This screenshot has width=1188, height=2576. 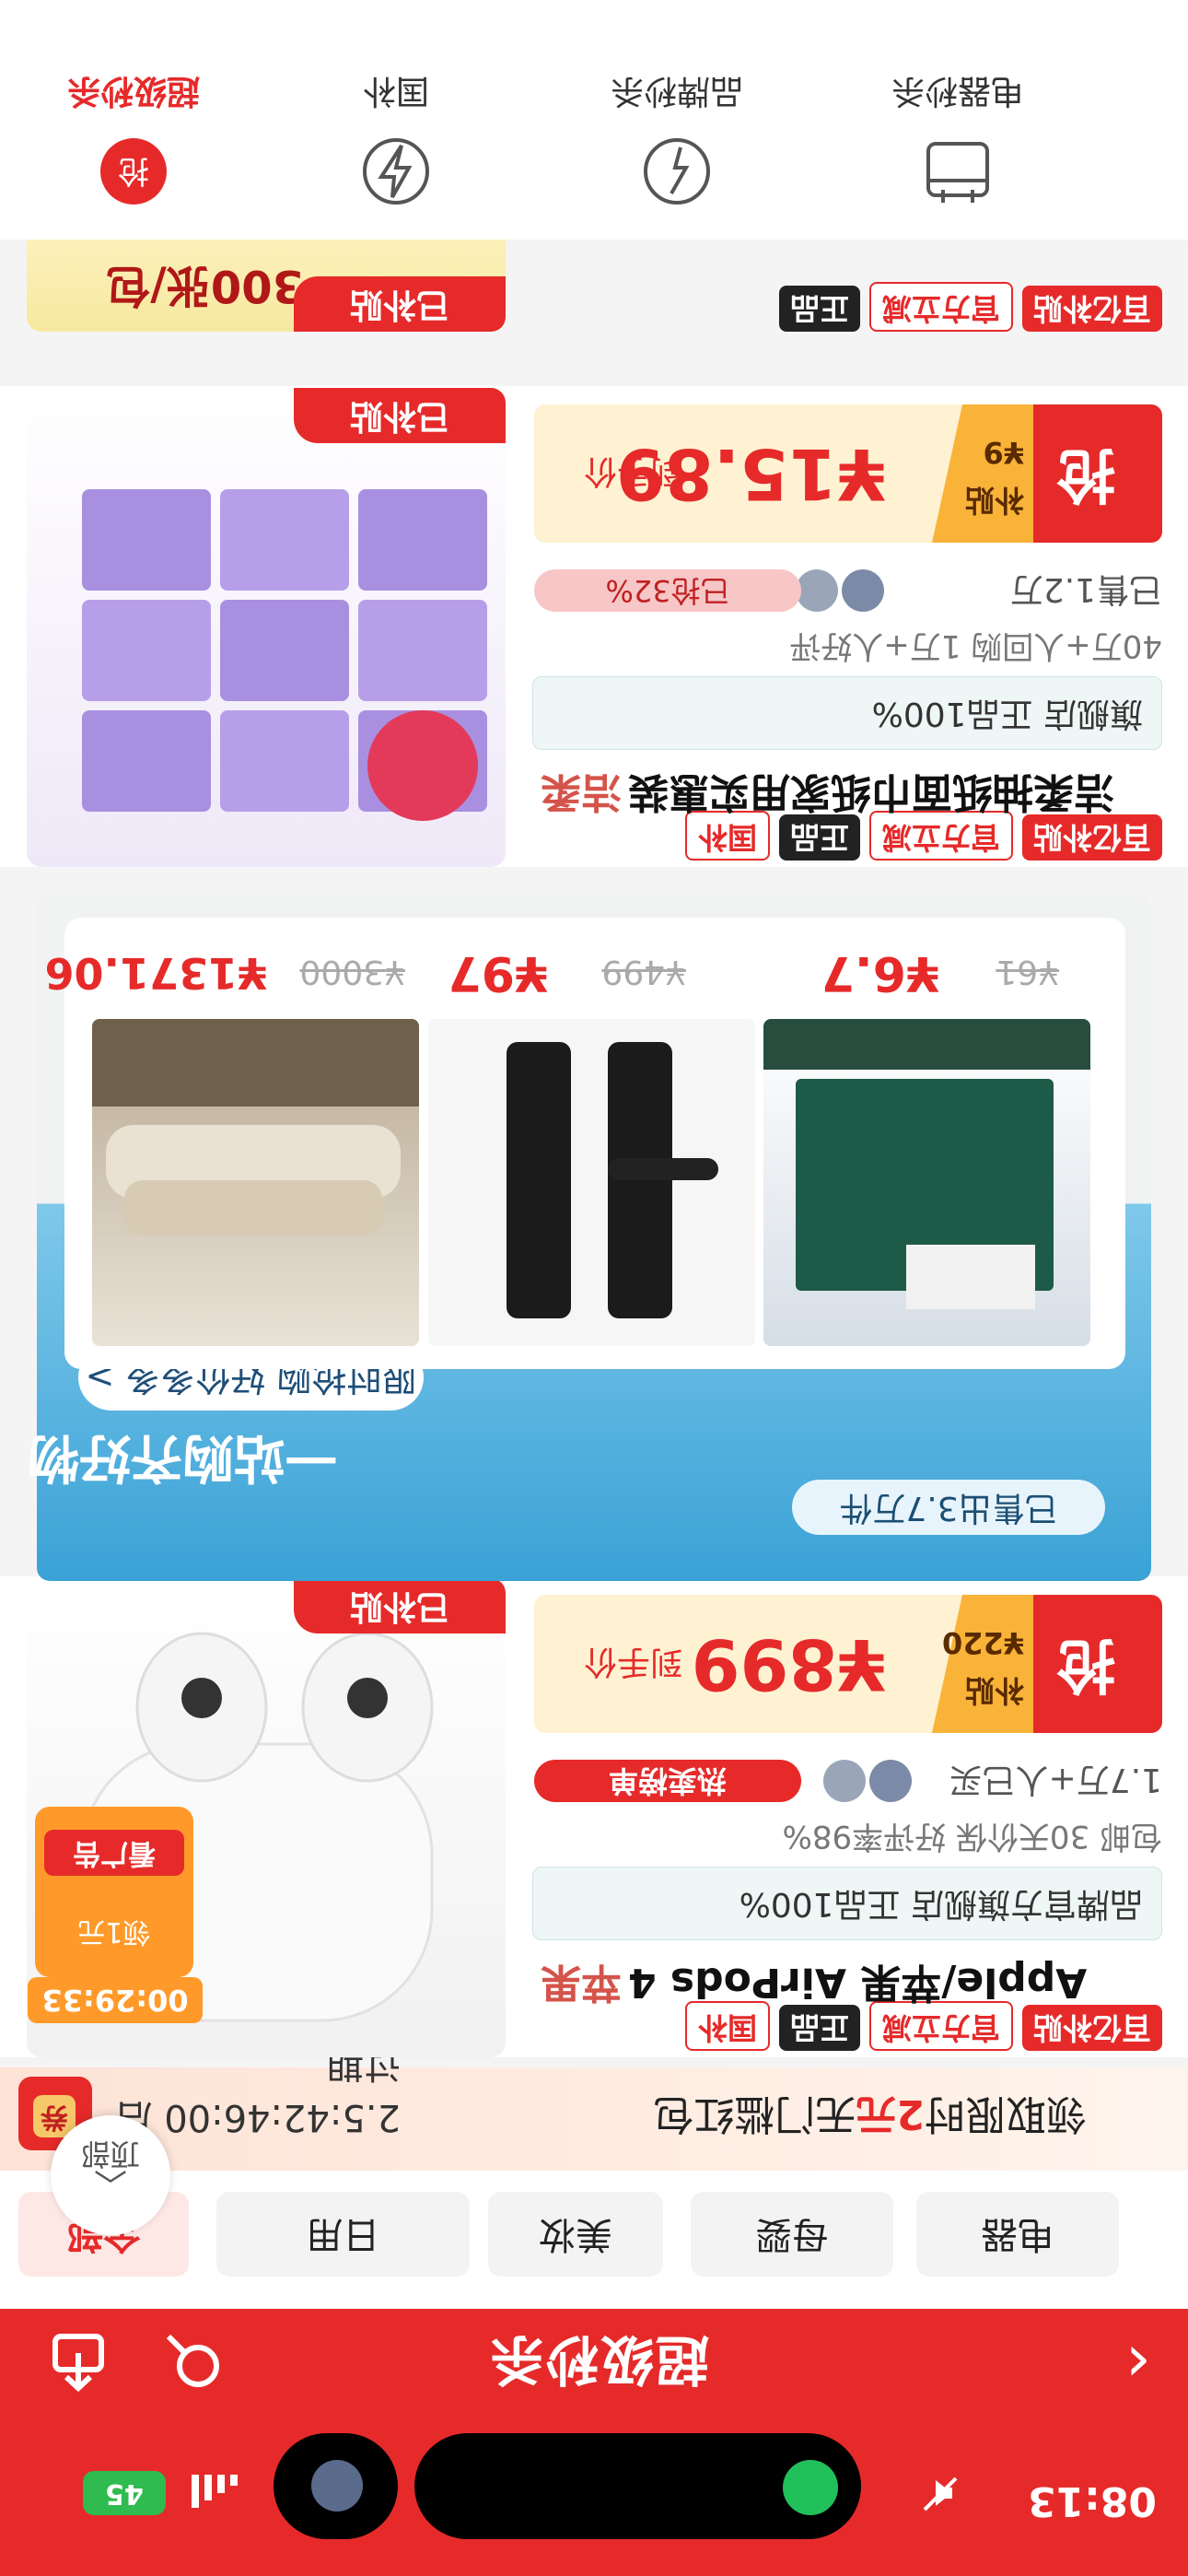 I want to click on flame-icon: 抢, so click(x=133, y=171).